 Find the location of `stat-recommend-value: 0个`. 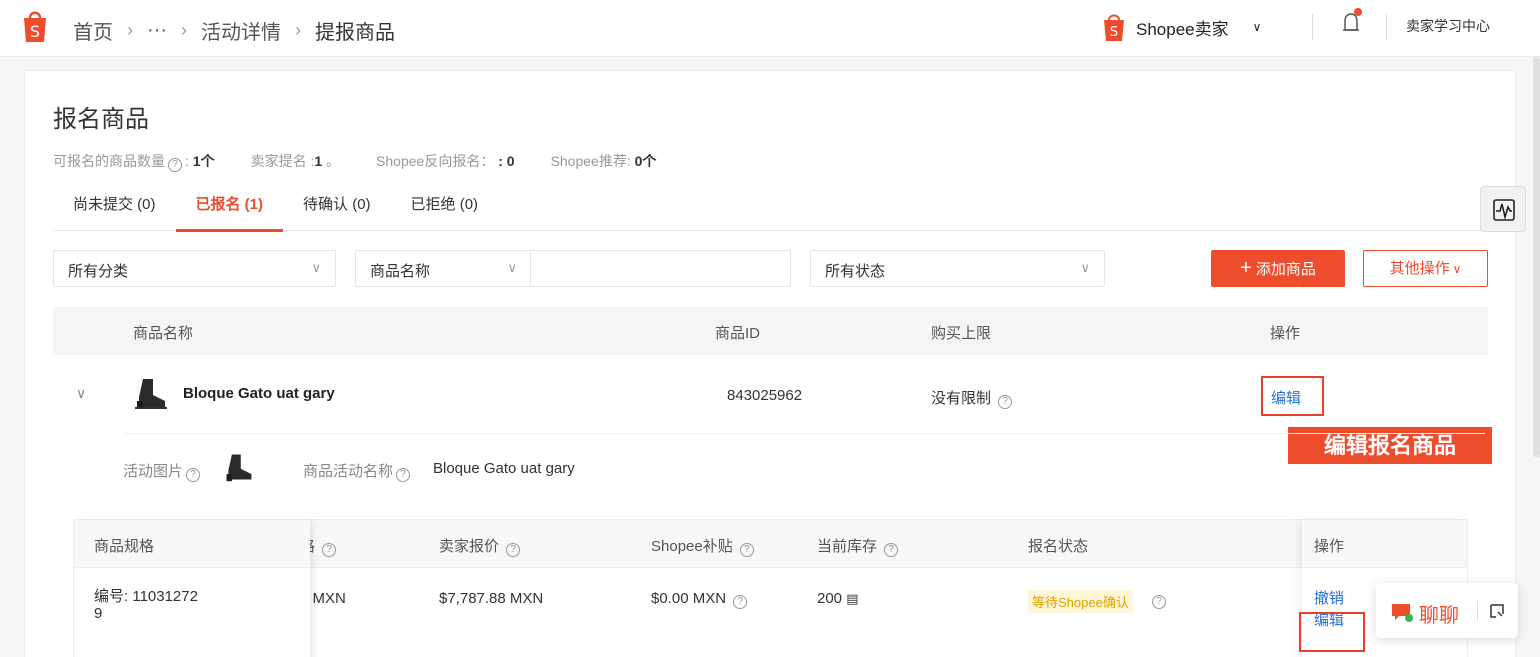

stat-recommend-value: 0个 is located at coordinates (645, 161).